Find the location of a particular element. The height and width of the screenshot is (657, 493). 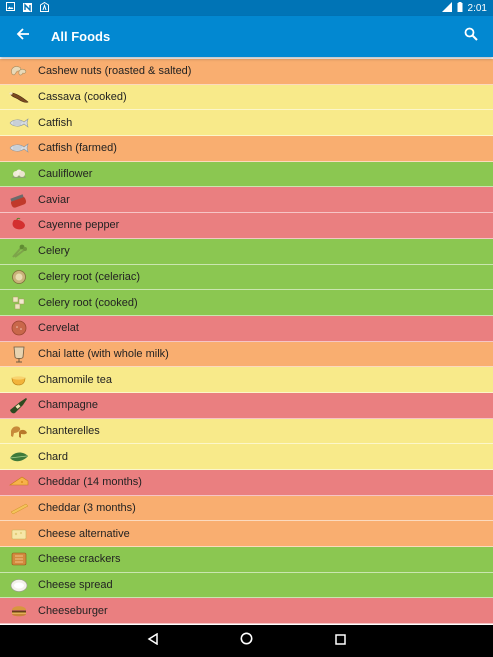

status-right-icons: 2:01 is located at coordinates (464, 8).